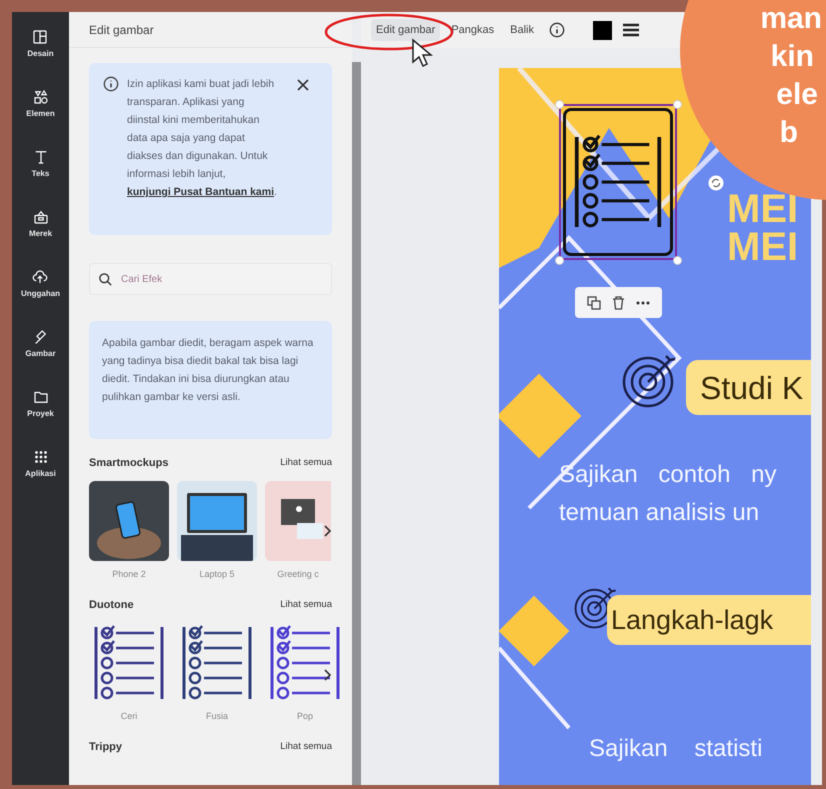 This screenshot has width=826, height=789. I want to click on cursor-icon, so click(422, 53).